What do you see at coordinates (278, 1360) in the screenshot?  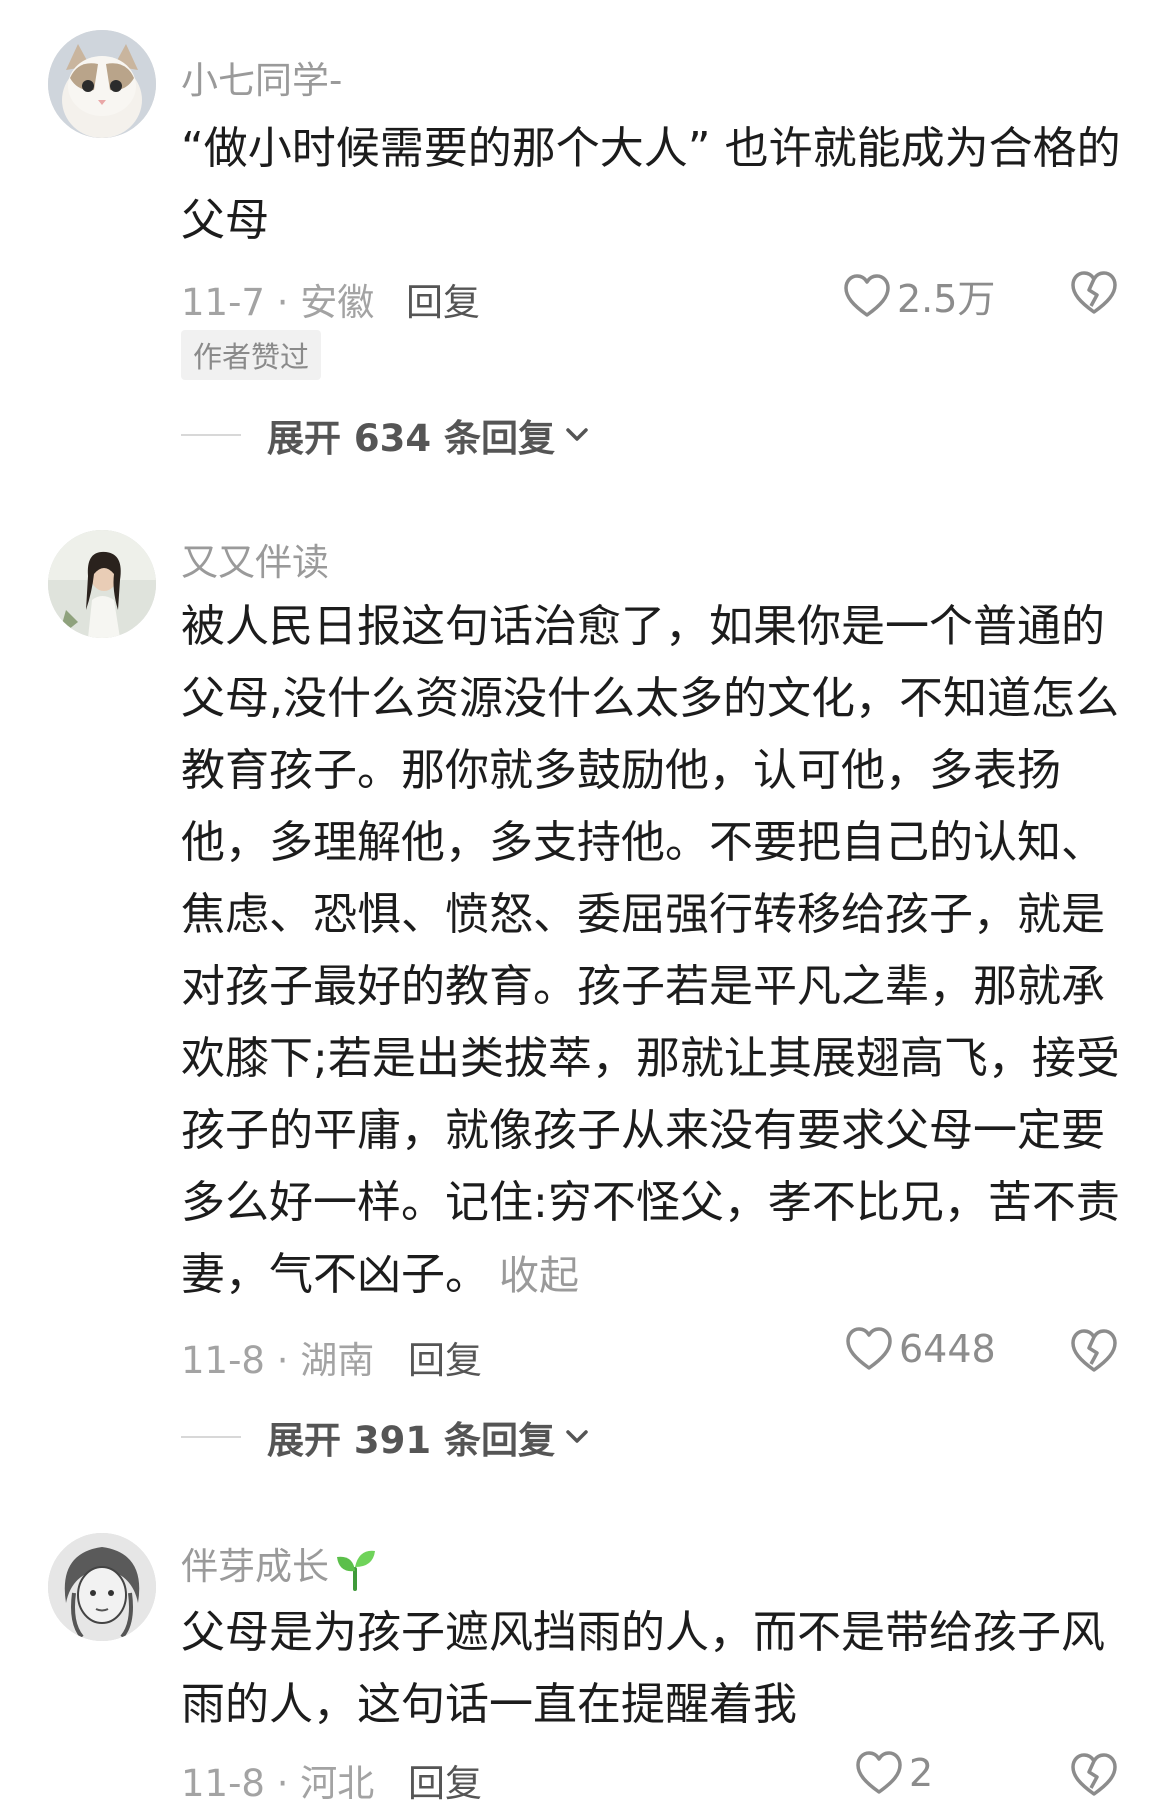 I see `date-location: 11-8 · 湖南` at bounding box center [278, 1360].